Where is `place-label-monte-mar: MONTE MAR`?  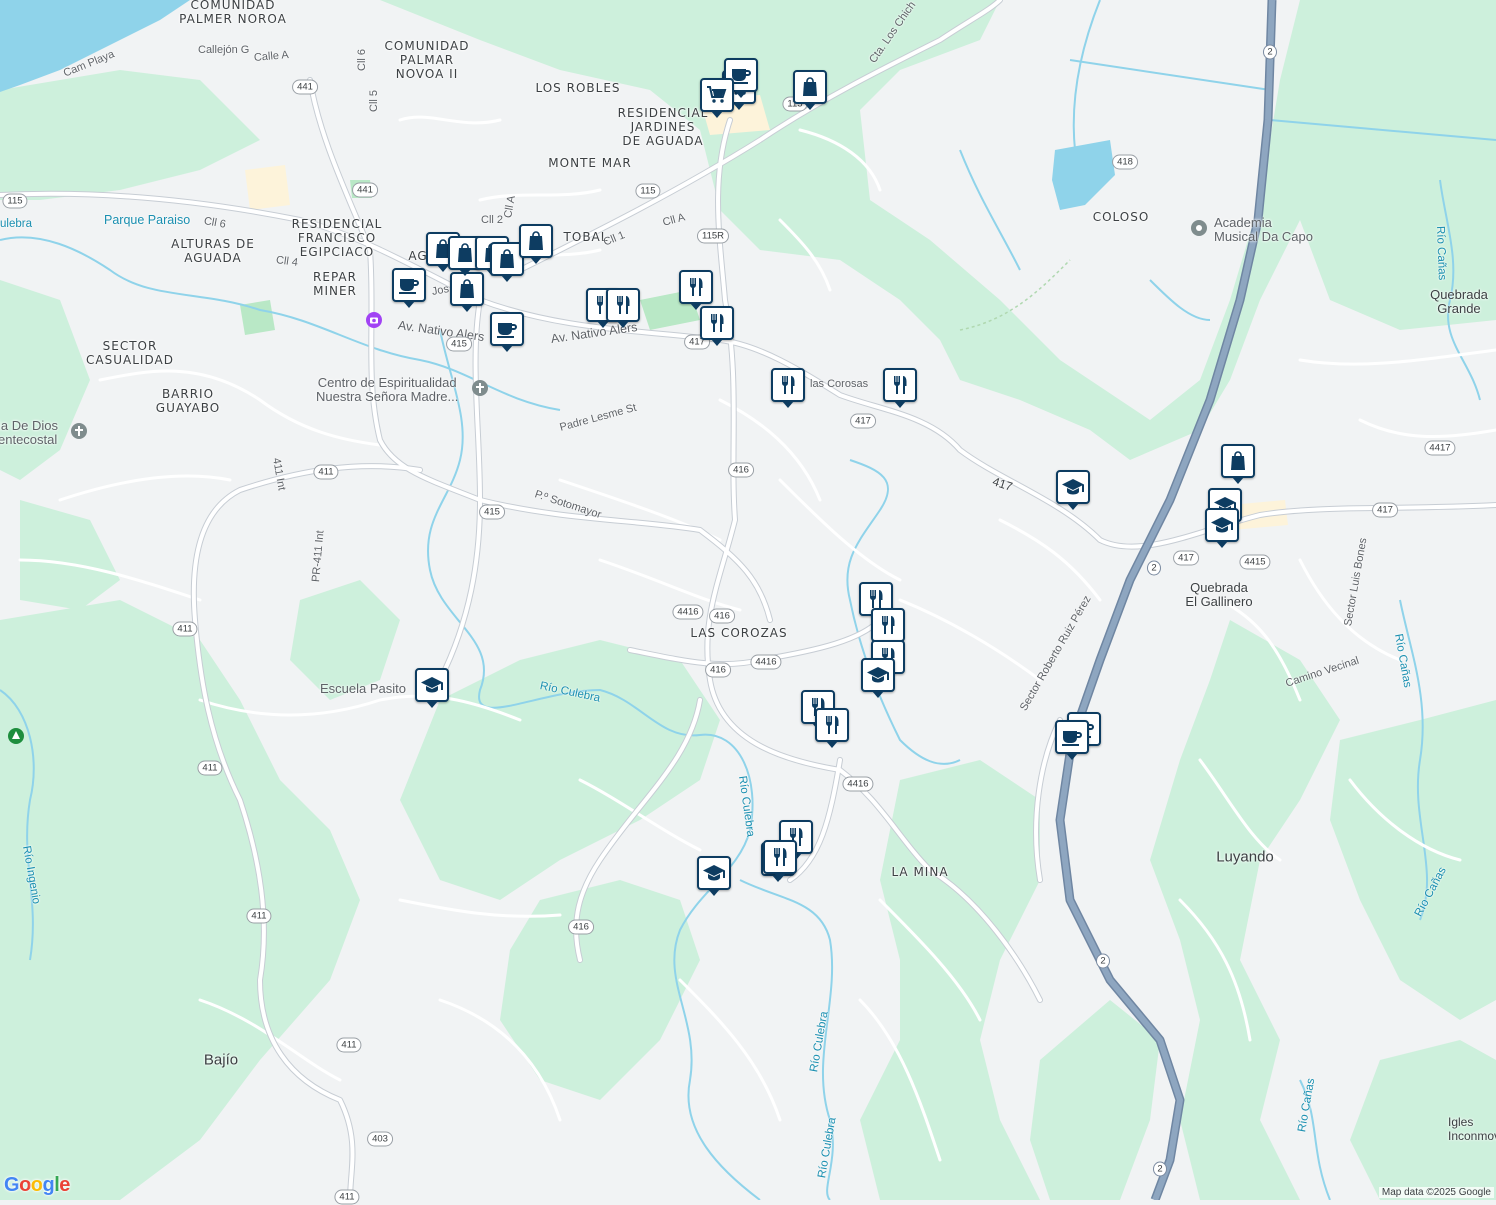 place-label-monte-mar: MONTE MAR is located at coordinates (590, 163).